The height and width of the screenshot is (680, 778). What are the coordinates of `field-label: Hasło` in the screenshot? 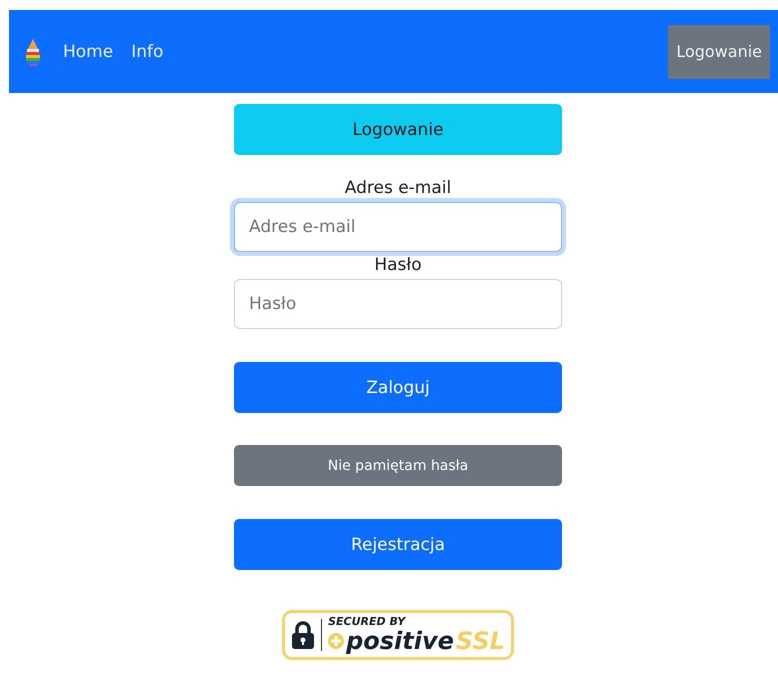 It's located at (398, 265).